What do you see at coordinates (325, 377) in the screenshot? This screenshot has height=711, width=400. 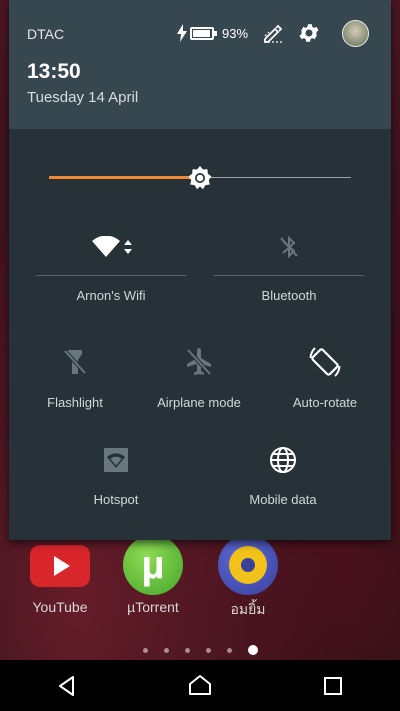 I see `tile-auto-rotate: Auto-rotate` at bounding box center [325, 377].